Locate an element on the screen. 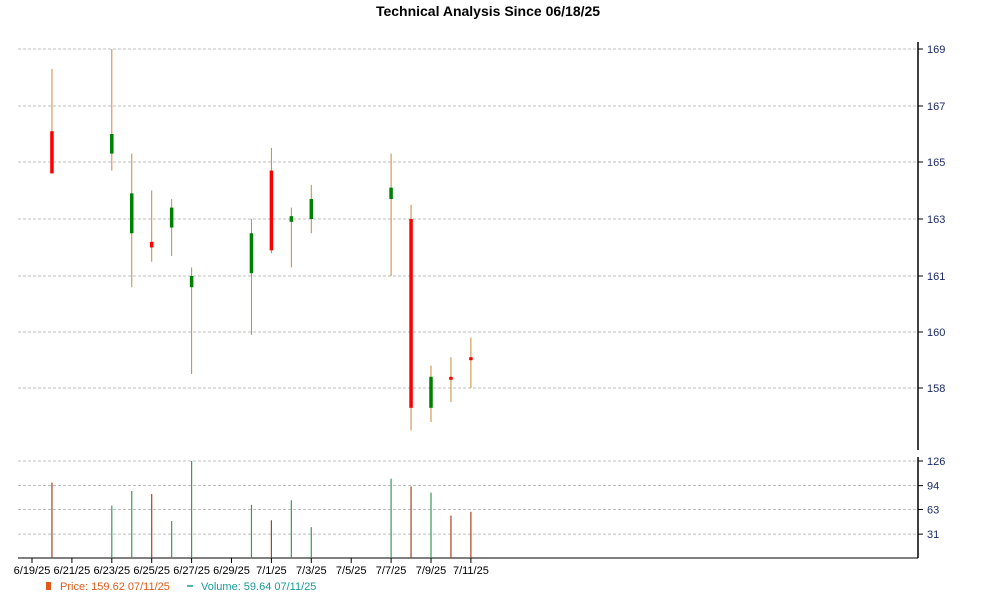  x-tick-label: 7/1/25 is located at coordinates (271, 571).